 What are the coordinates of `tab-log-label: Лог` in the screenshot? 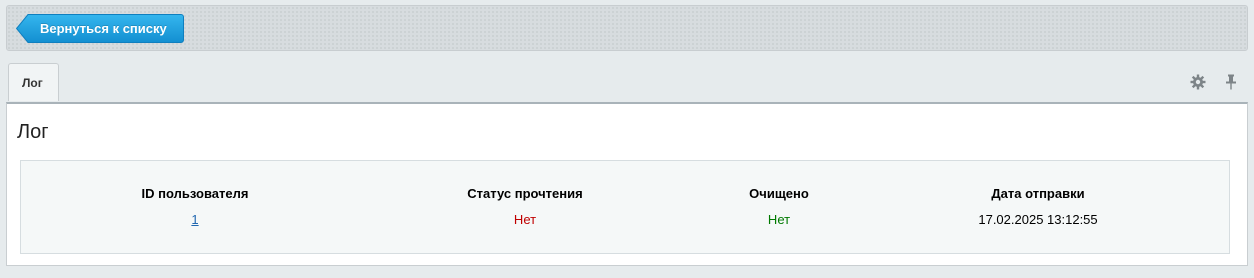 It's located at (32, 83).